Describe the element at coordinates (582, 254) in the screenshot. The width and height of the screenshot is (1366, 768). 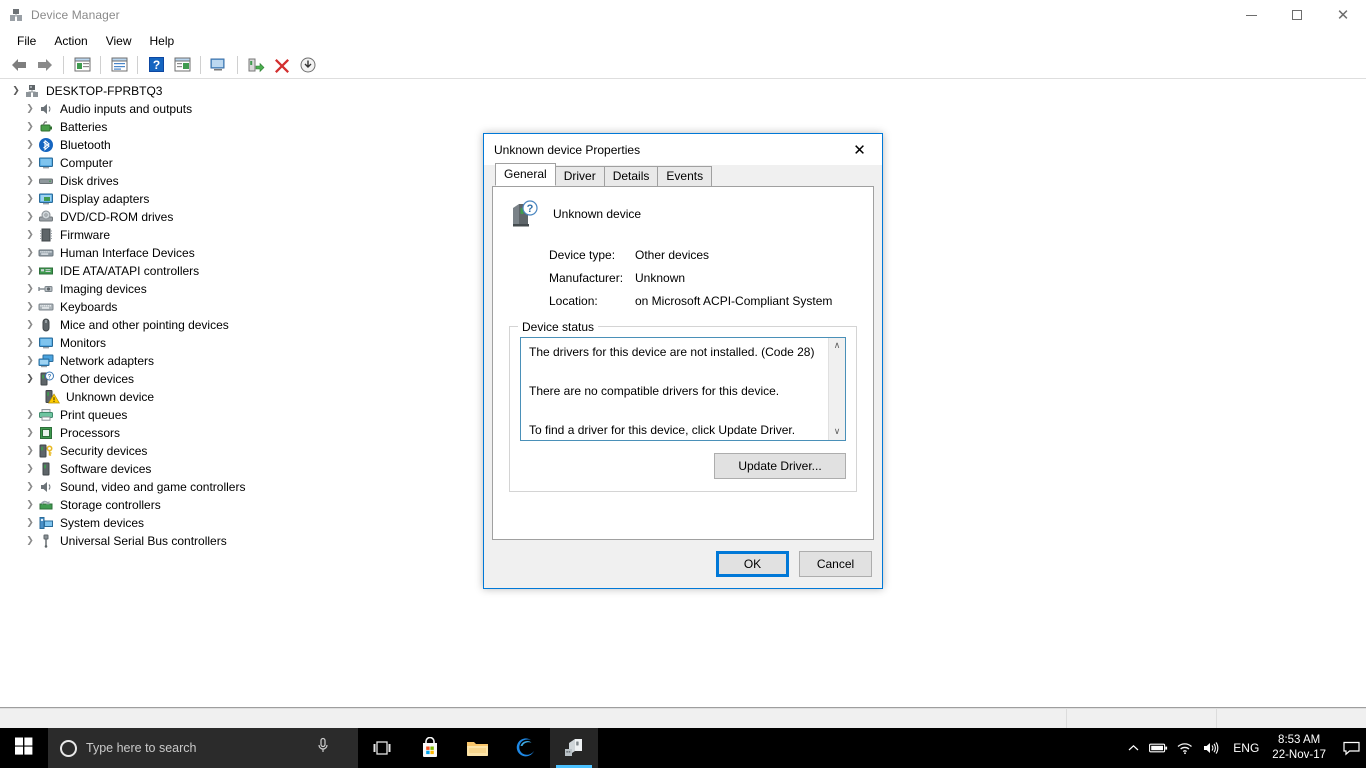
I see `property-label: Device type:` at that location.